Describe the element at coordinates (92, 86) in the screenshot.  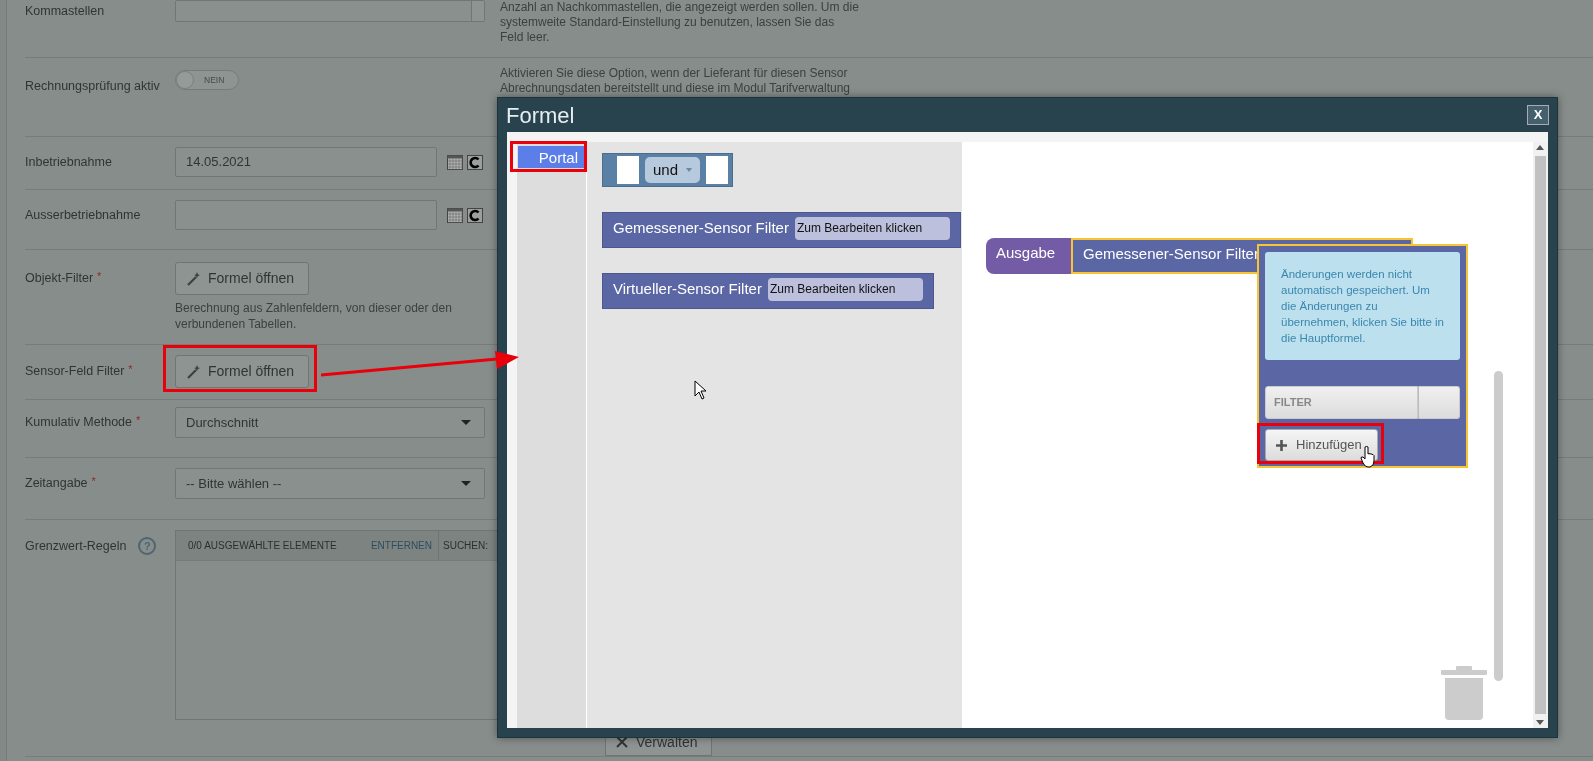
I see `field-label: Rechnungsprüfung aktiv` at that location.